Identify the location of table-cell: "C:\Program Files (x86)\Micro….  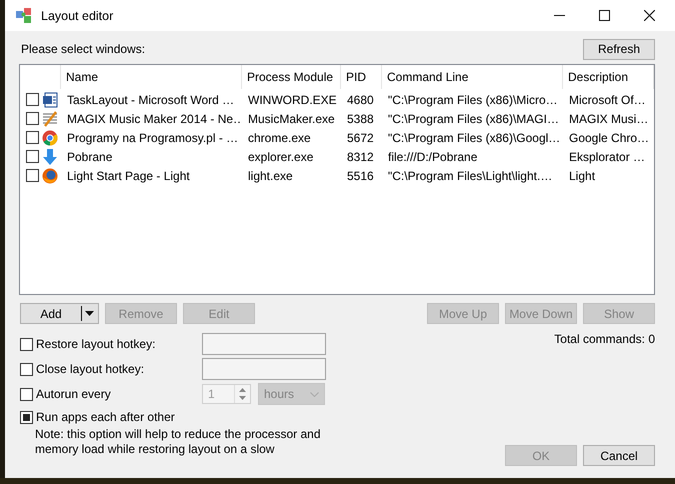
(473, 99).